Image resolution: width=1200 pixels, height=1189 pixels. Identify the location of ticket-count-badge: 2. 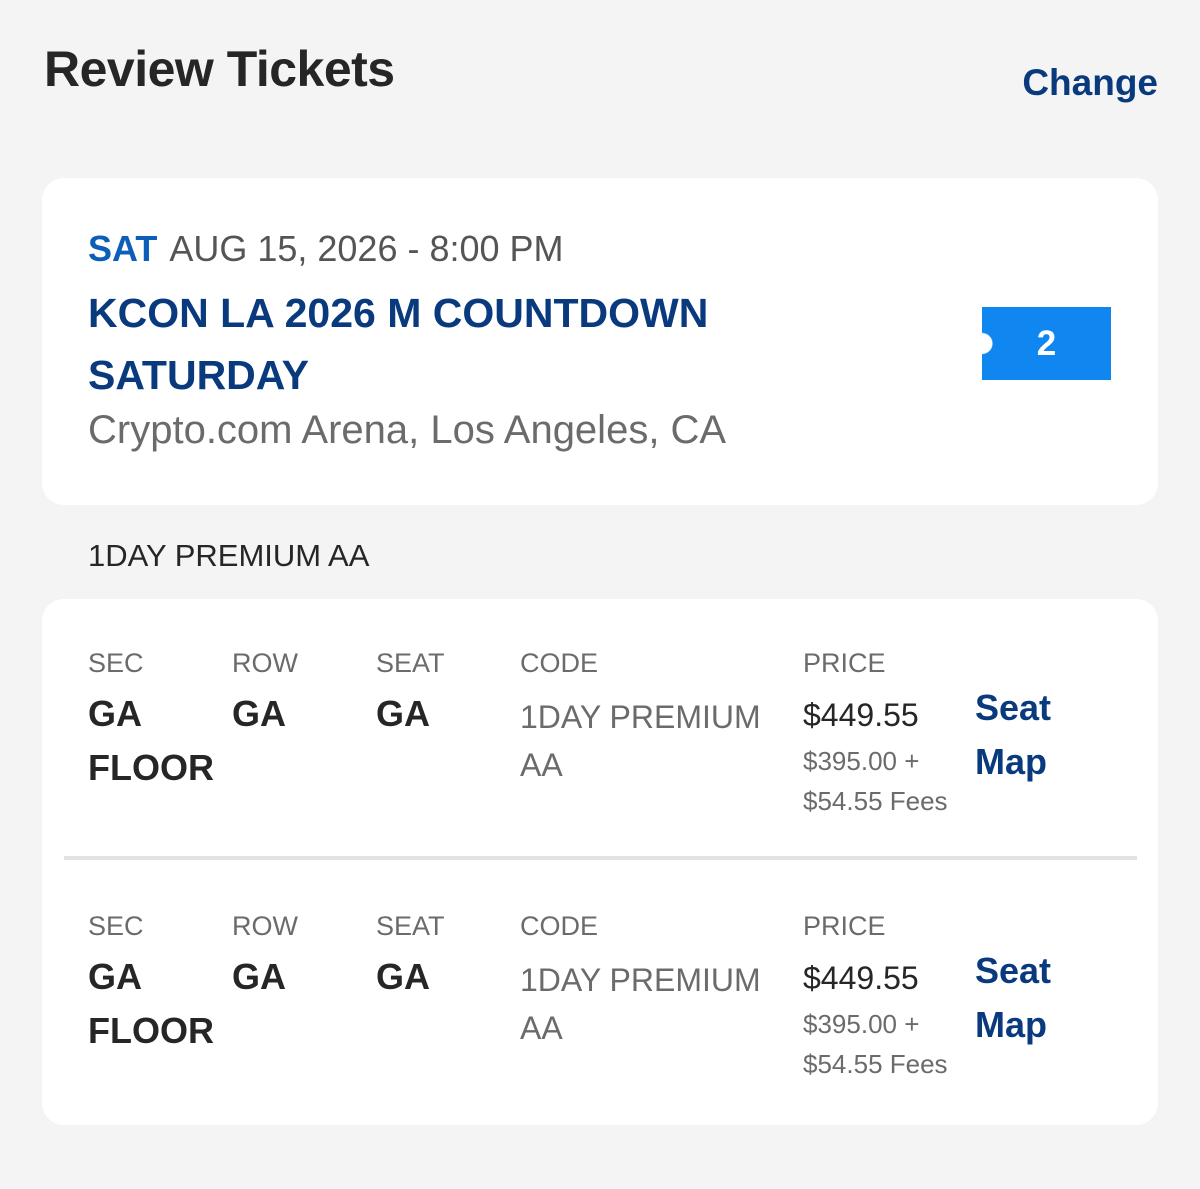
(1046, 343).